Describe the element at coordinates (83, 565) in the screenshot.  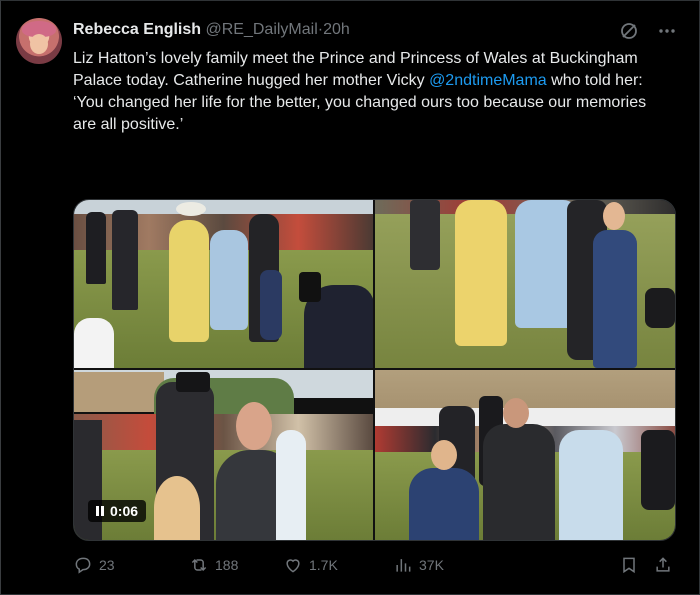
I see `reply-icon` at that location.